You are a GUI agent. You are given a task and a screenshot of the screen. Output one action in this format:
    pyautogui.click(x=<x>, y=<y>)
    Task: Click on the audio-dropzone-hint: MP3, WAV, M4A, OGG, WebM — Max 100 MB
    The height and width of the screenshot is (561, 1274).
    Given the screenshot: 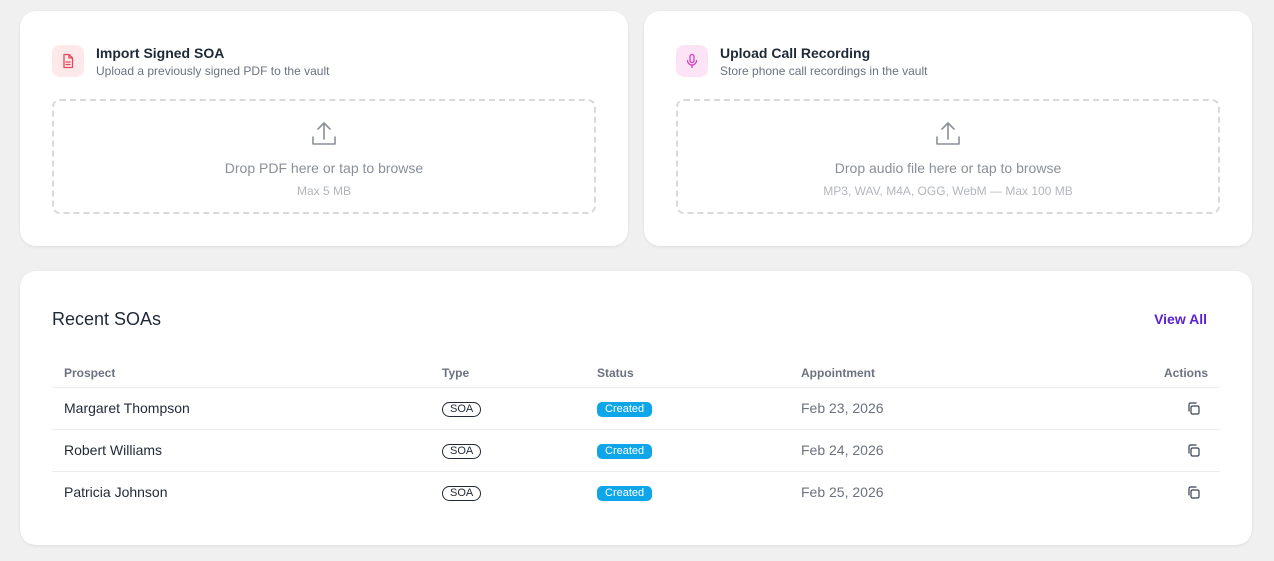 What is the action you would take?
    pyautogui.click(x=948, y=191)
    